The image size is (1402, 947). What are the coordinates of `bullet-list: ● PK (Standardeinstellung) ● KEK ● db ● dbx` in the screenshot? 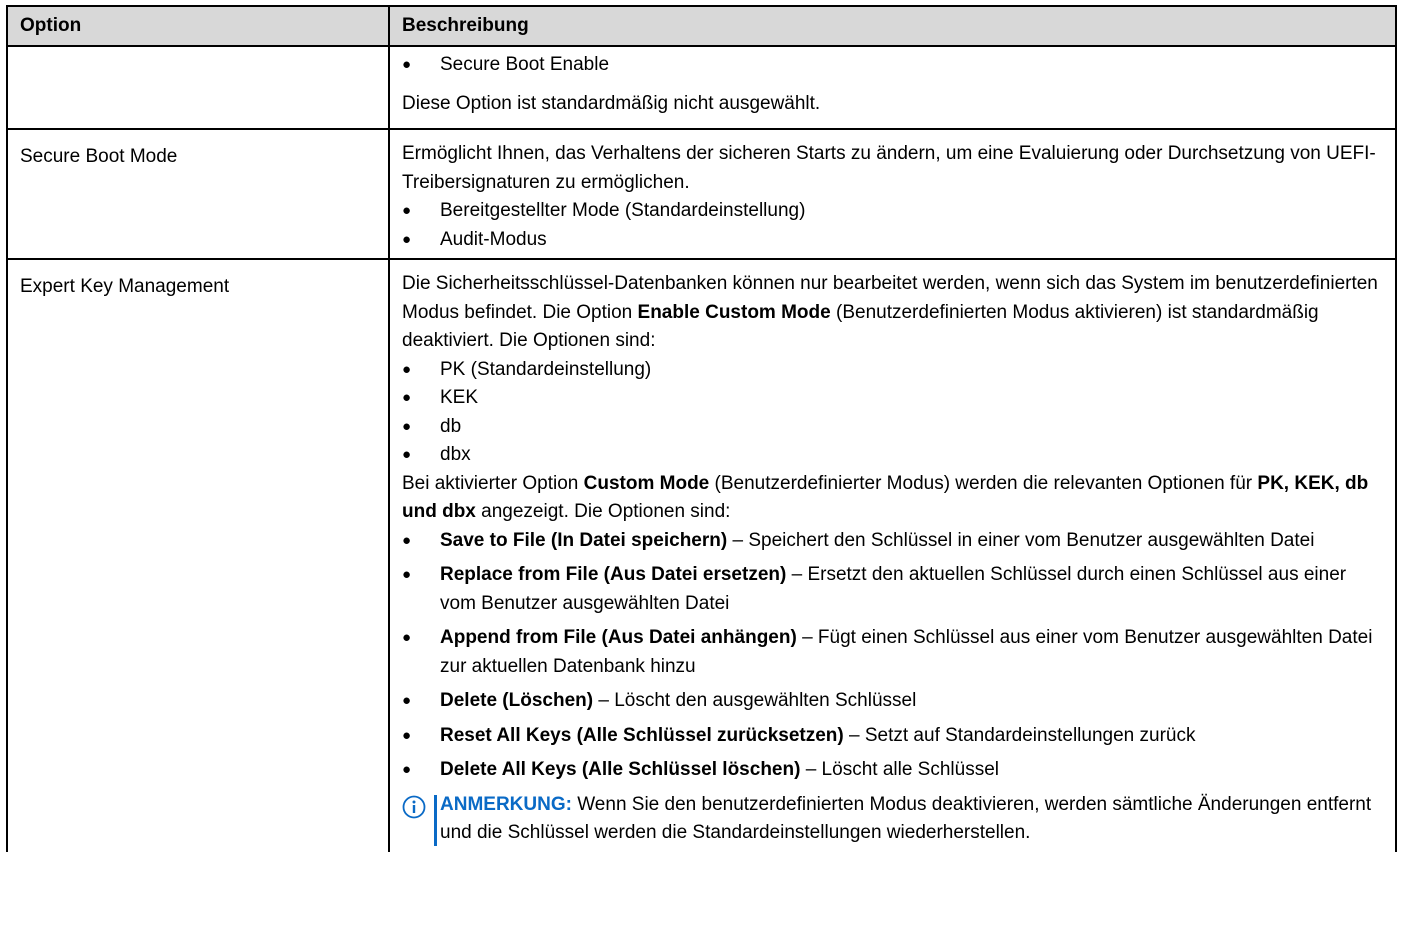 It's located at (893, 413).